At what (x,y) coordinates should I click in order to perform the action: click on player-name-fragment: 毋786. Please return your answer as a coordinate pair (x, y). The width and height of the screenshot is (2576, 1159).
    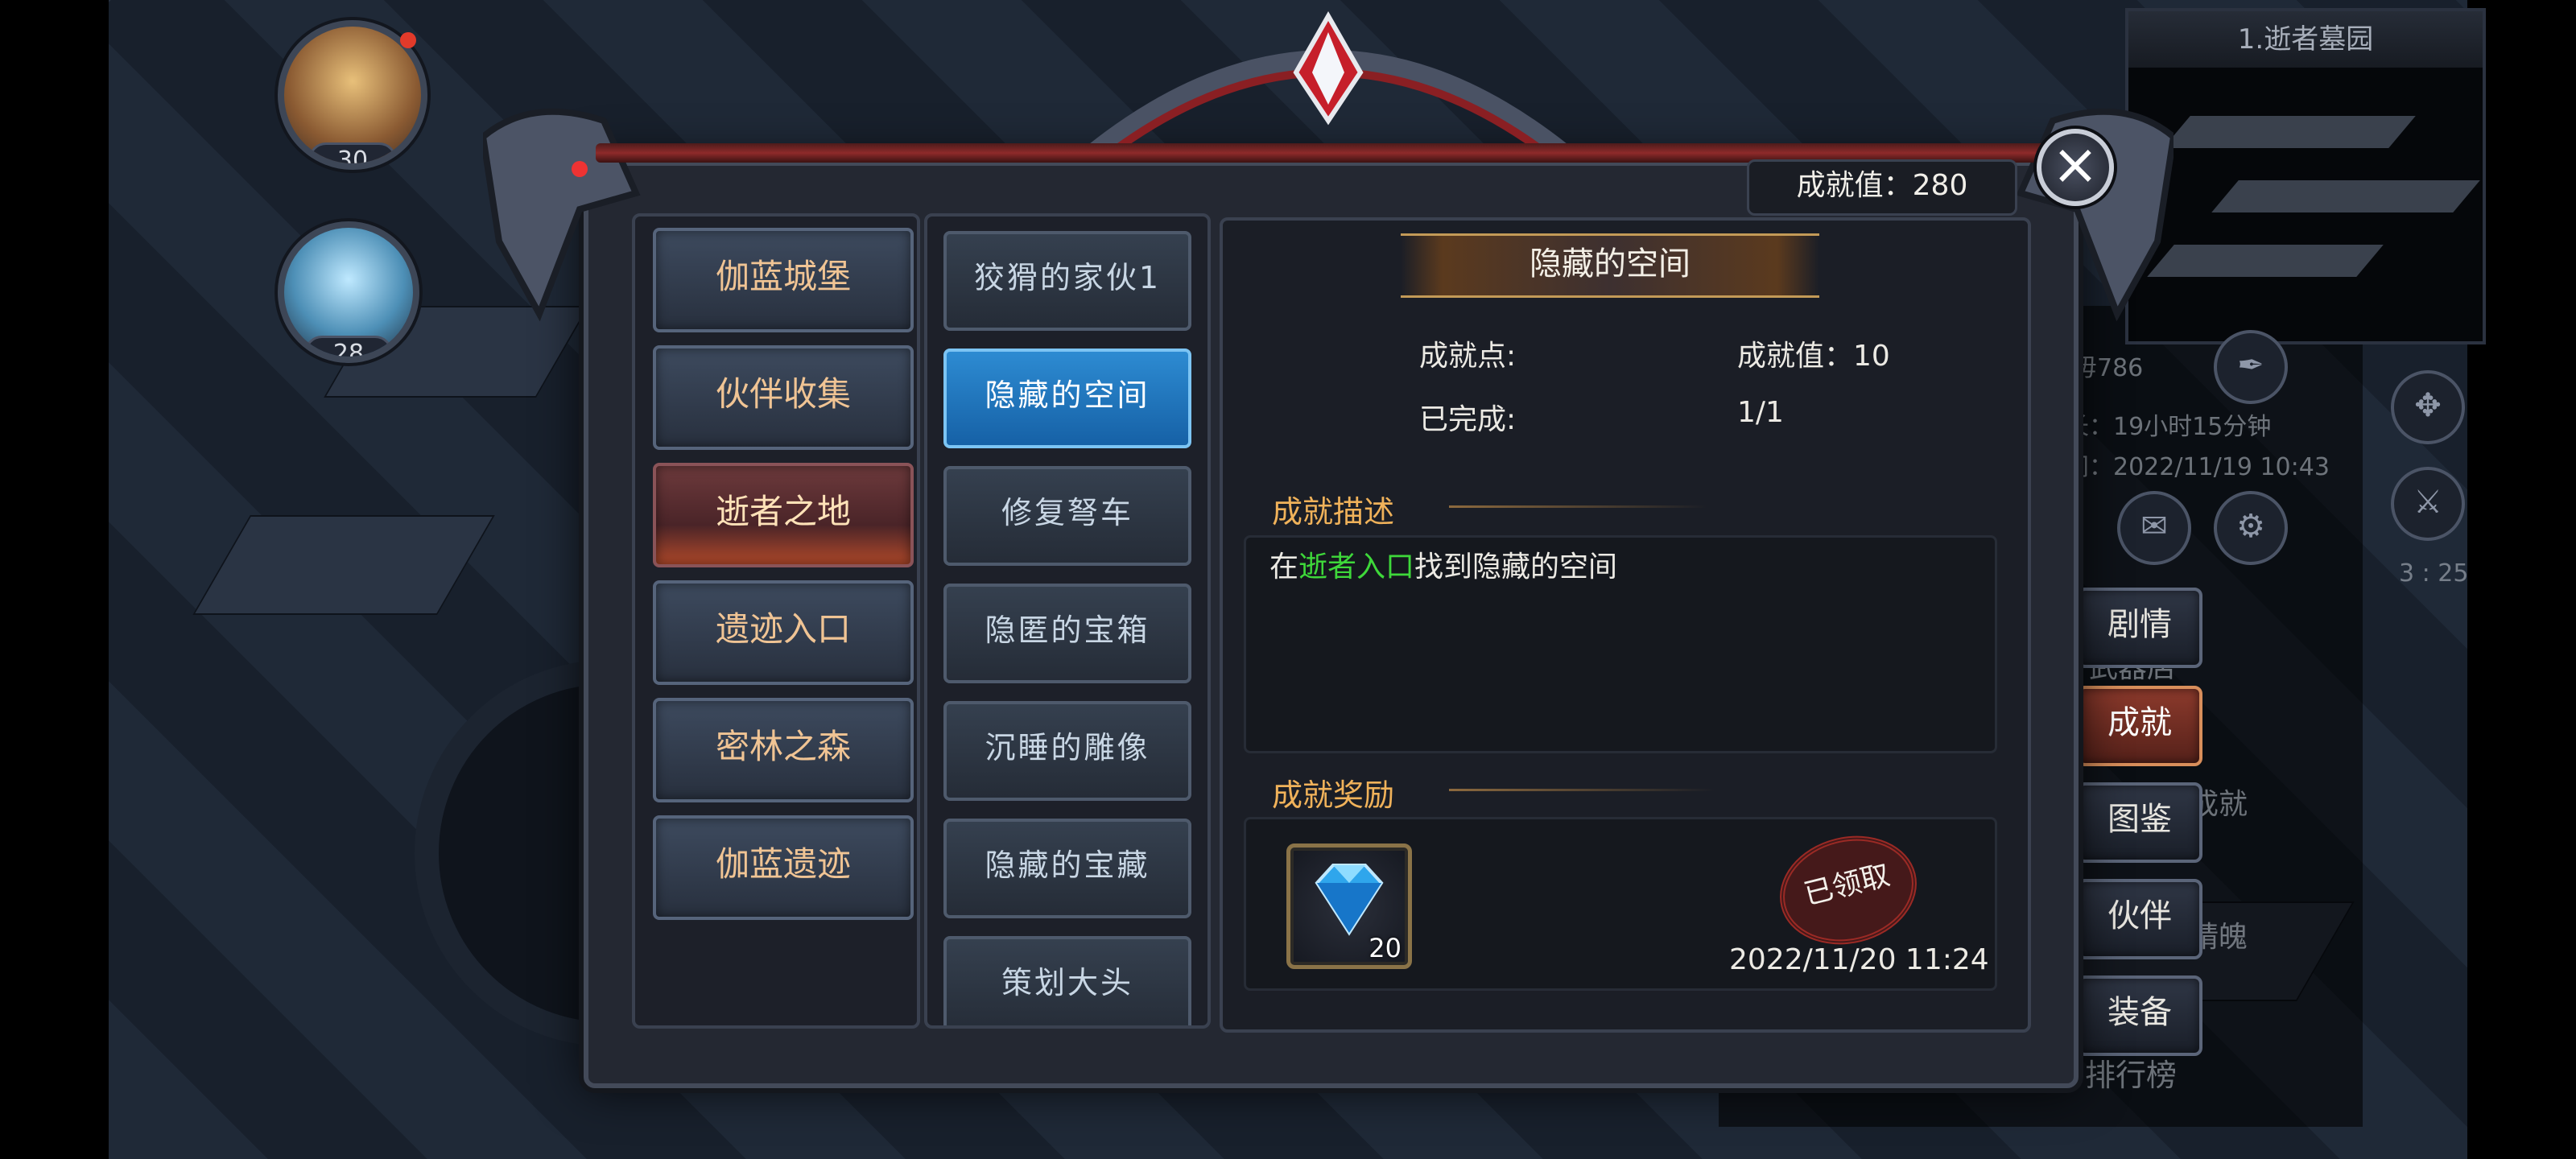
    Looking at the image, I should click on (2108, 368).